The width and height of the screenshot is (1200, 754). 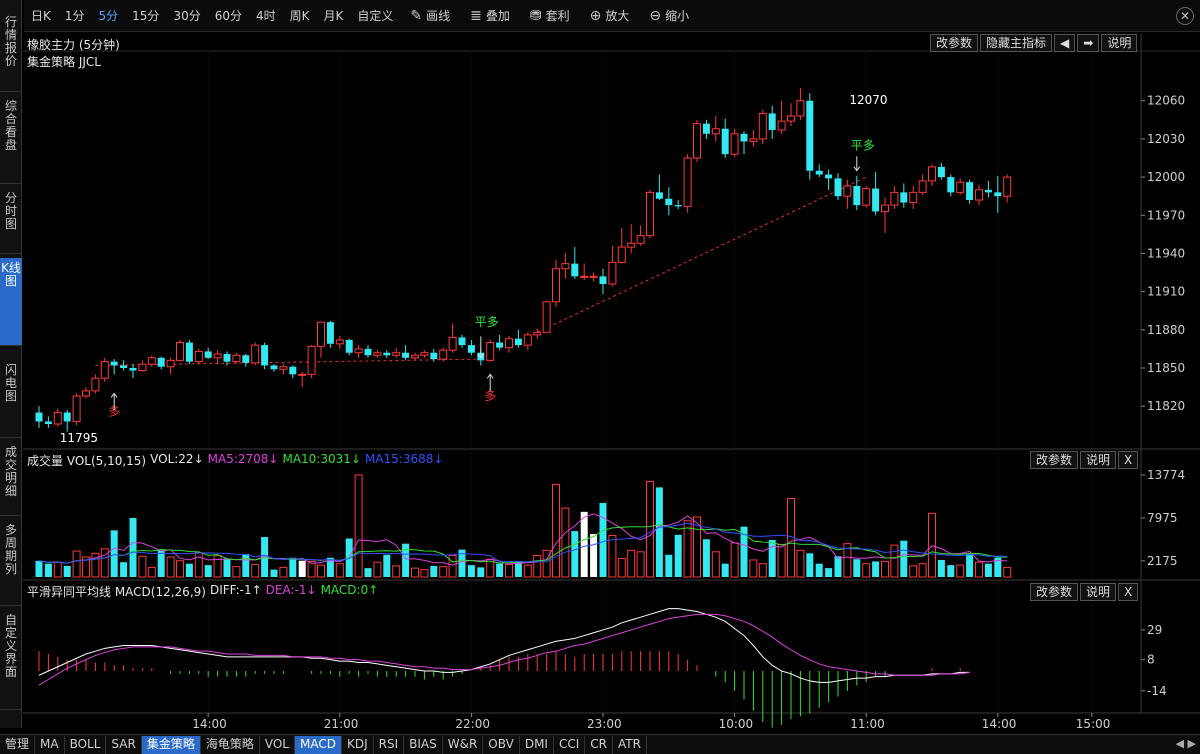 I want to click on indicator-tab-11: W&R, so click(x=463, y=744).